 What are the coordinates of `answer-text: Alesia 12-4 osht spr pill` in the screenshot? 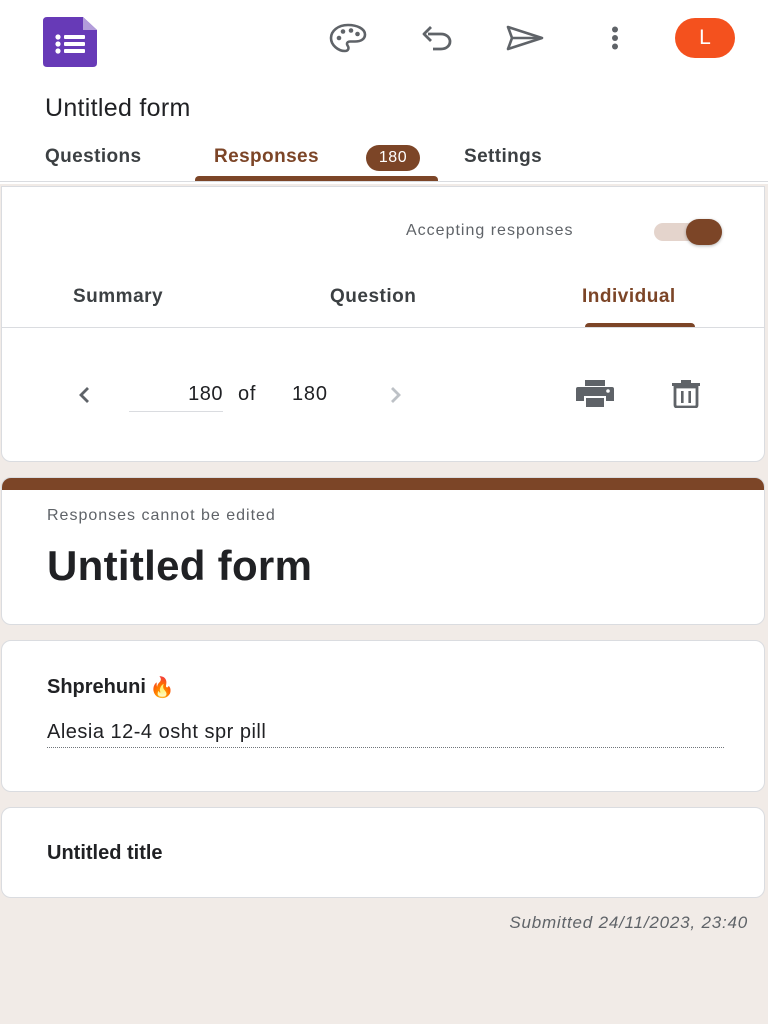 It's located at (157, 732).